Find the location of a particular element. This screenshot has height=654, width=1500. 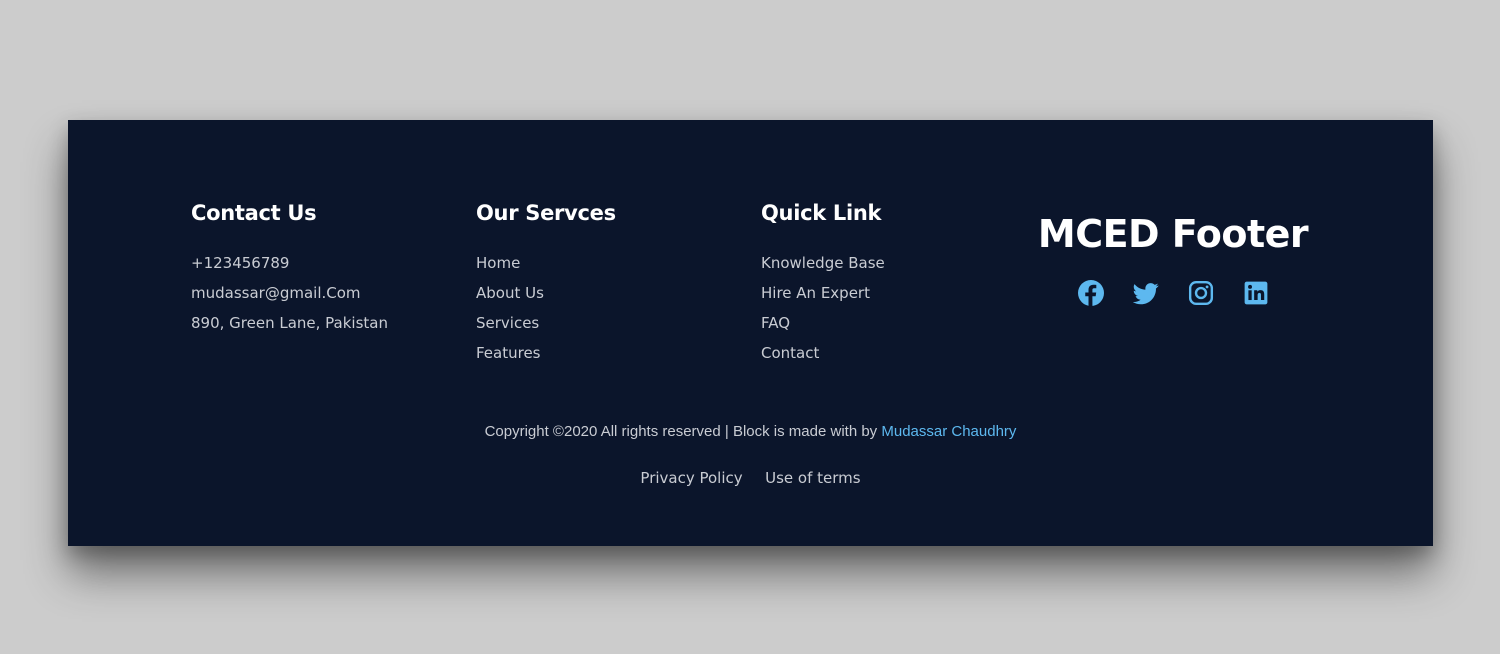

contact-phone: +123456789 is located at coordinates (240, 263).